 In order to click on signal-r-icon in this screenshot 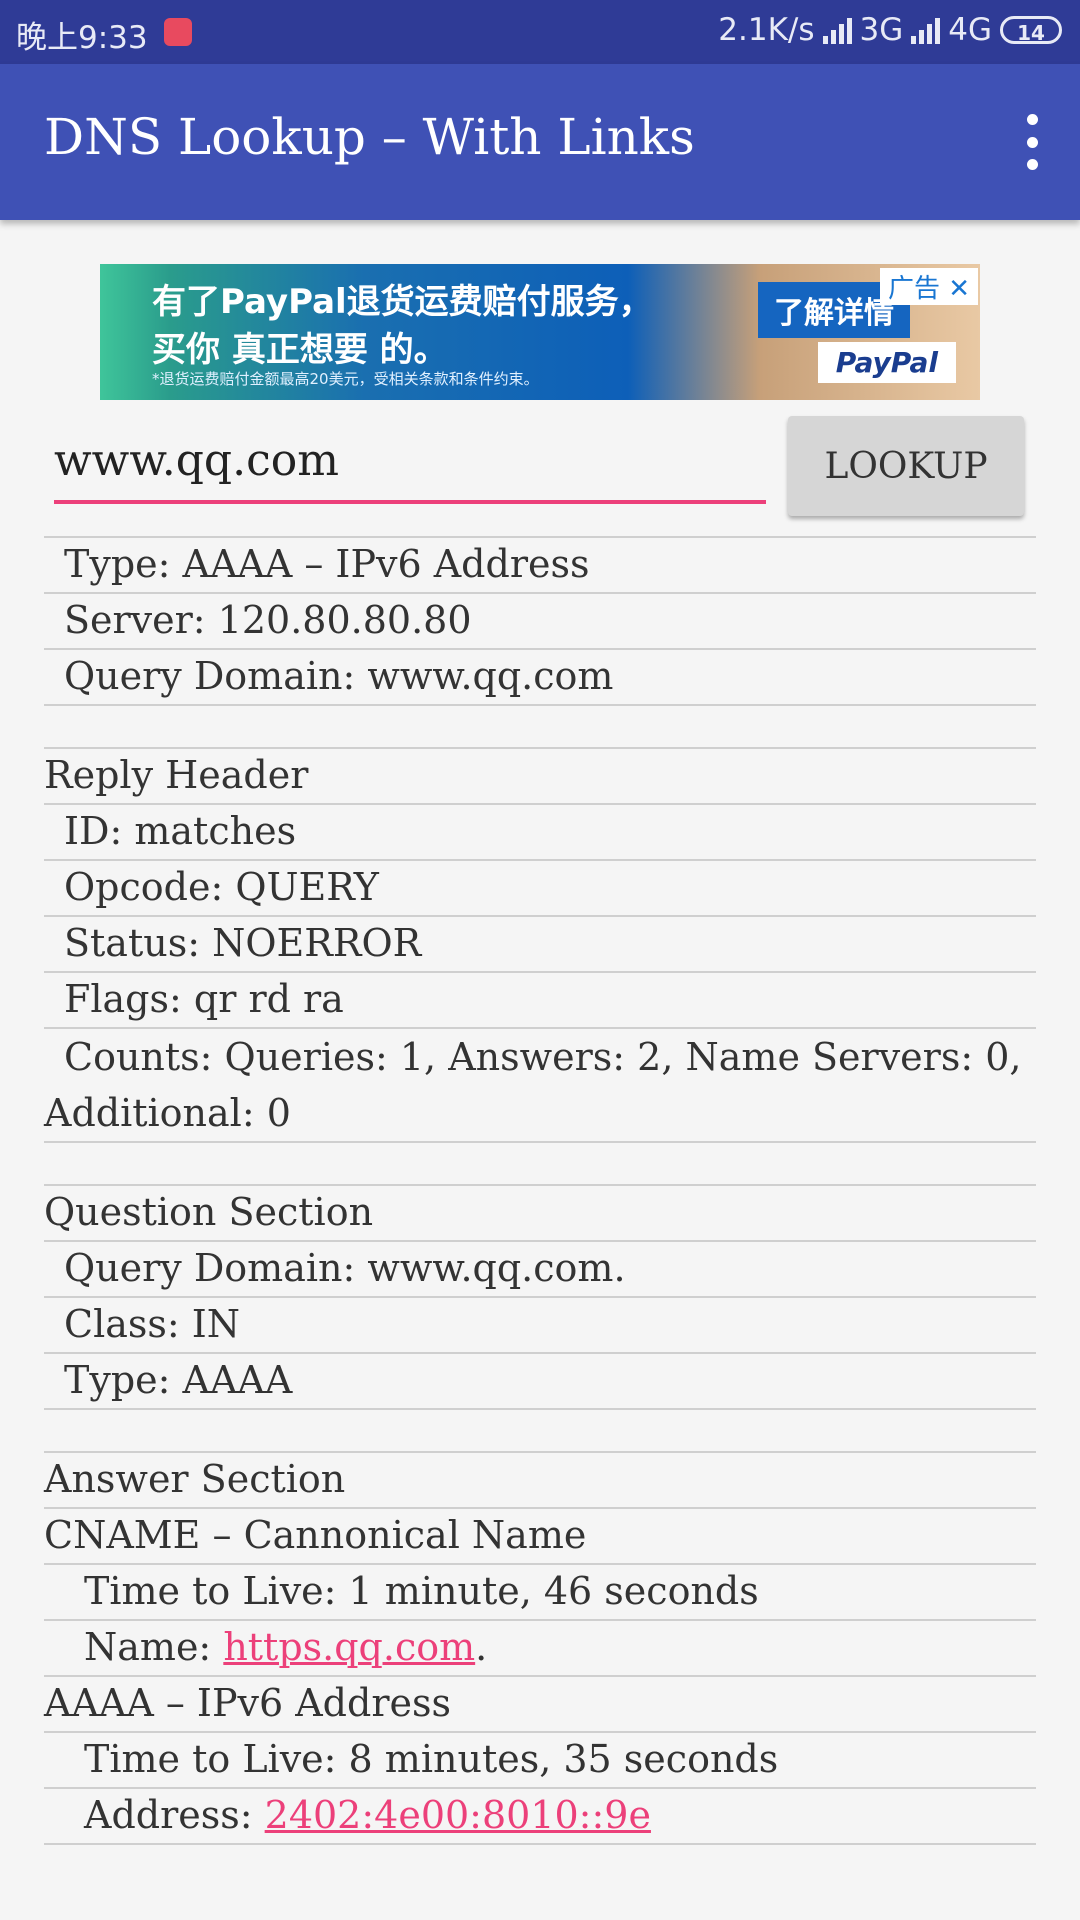, I will do `click(837, 30)`.